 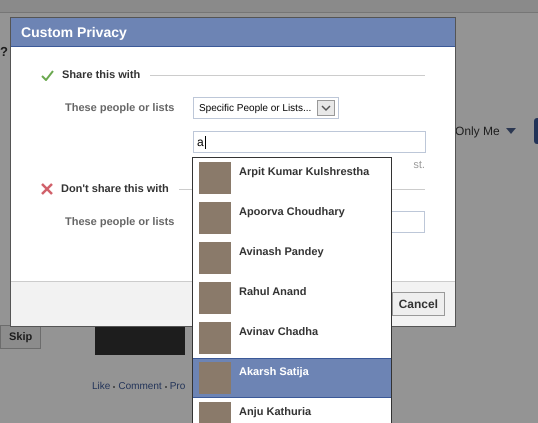 What do you see at coordinates (21, 337) in the screenshot?
I see `skip-button: Skip` at bounding box center [21, 337].